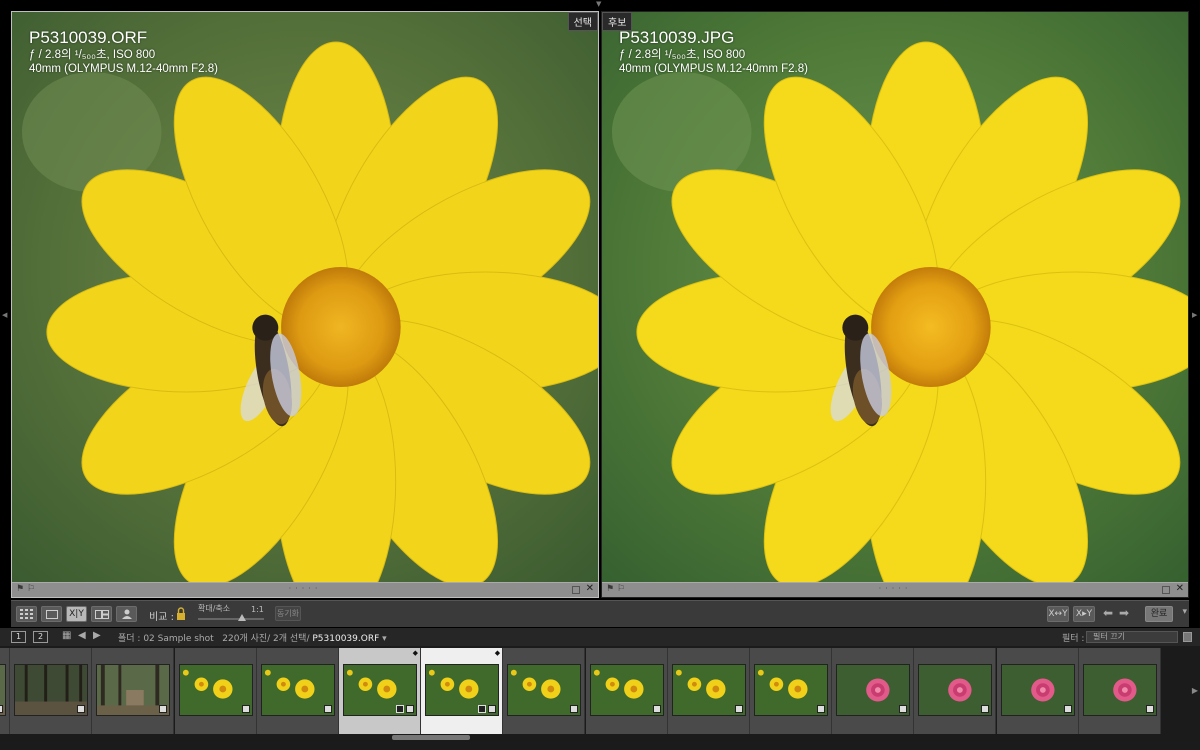  What do you see at coordinates (92, 55) in the screenshot?
I see `select-exposure: ƒ / 2.8의 ¹/₅₀₀초, ISO 800` at bounding box center [92, 55].